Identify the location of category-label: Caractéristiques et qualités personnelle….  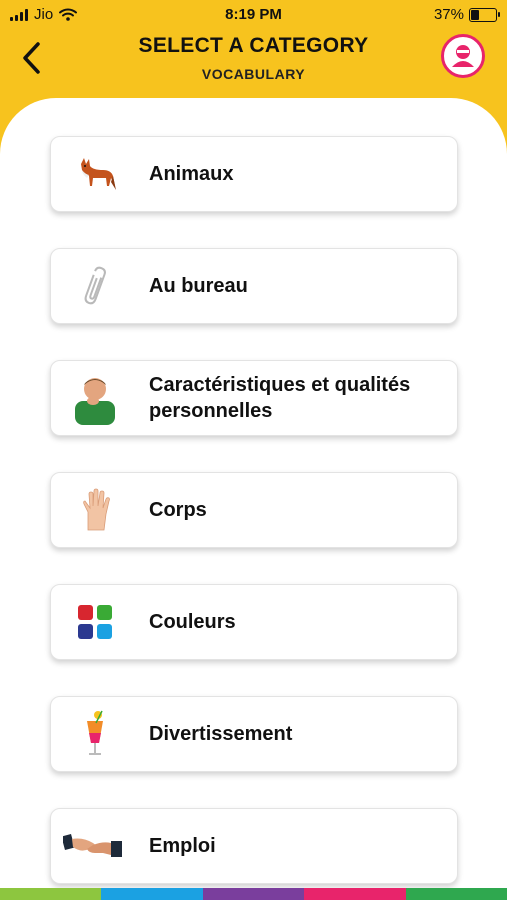
(280, 398).